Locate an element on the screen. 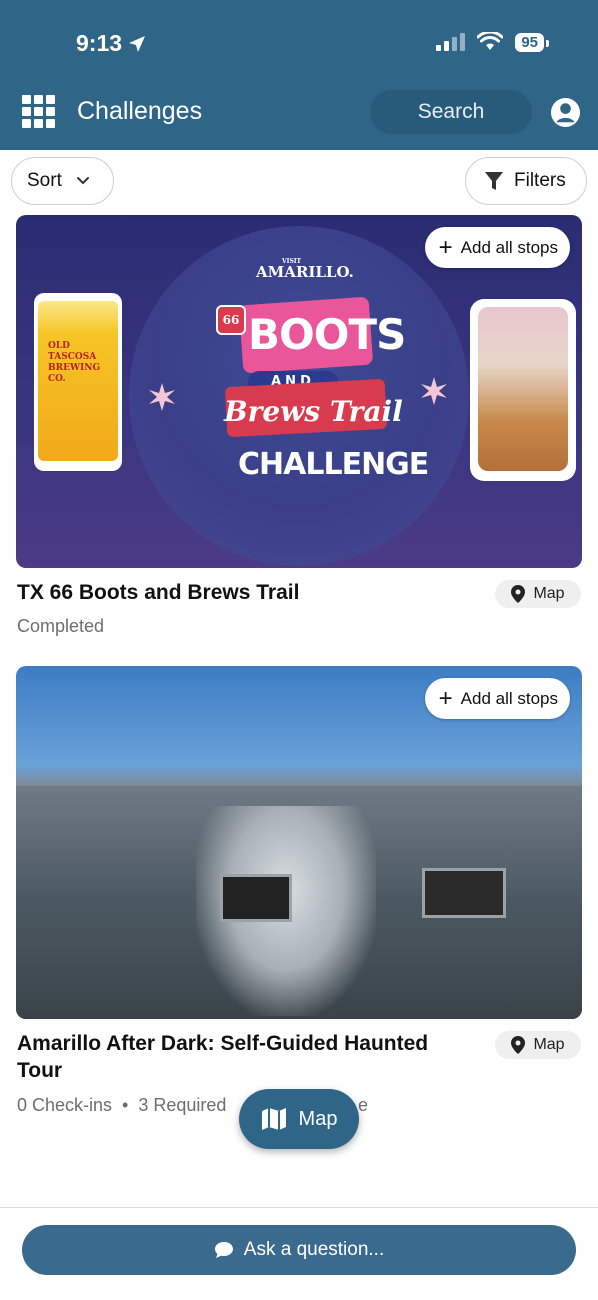  route-66-shield: 66 is located at coordinates (231, 320).